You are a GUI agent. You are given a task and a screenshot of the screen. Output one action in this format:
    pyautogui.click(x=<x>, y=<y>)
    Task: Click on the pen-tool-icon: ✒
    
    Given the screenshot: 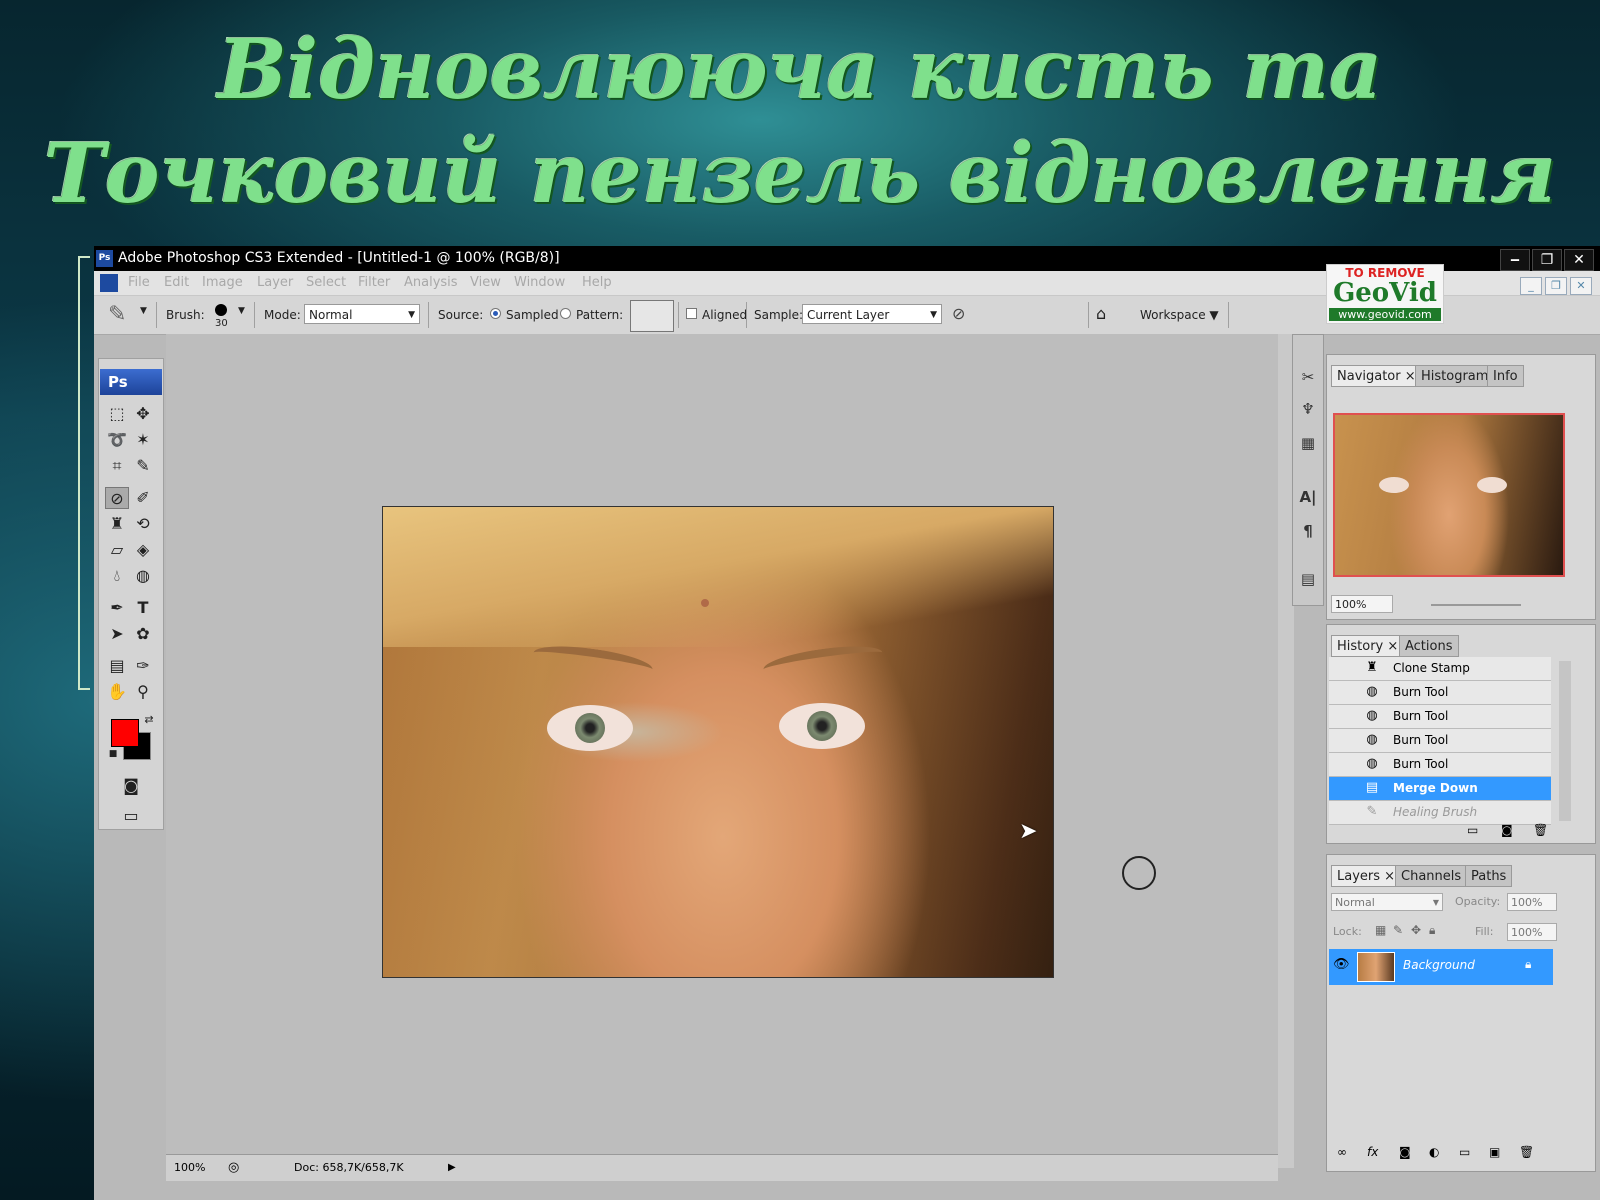 What is the action you would take?
    pyautogui.click(x=117, y=608)
    